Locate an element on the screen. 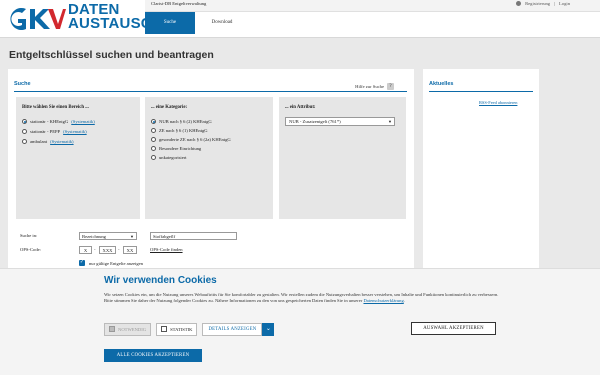  category-option-ze: ZE nach § 6 (1) KHEntgG is located at coordinates (179, 130).